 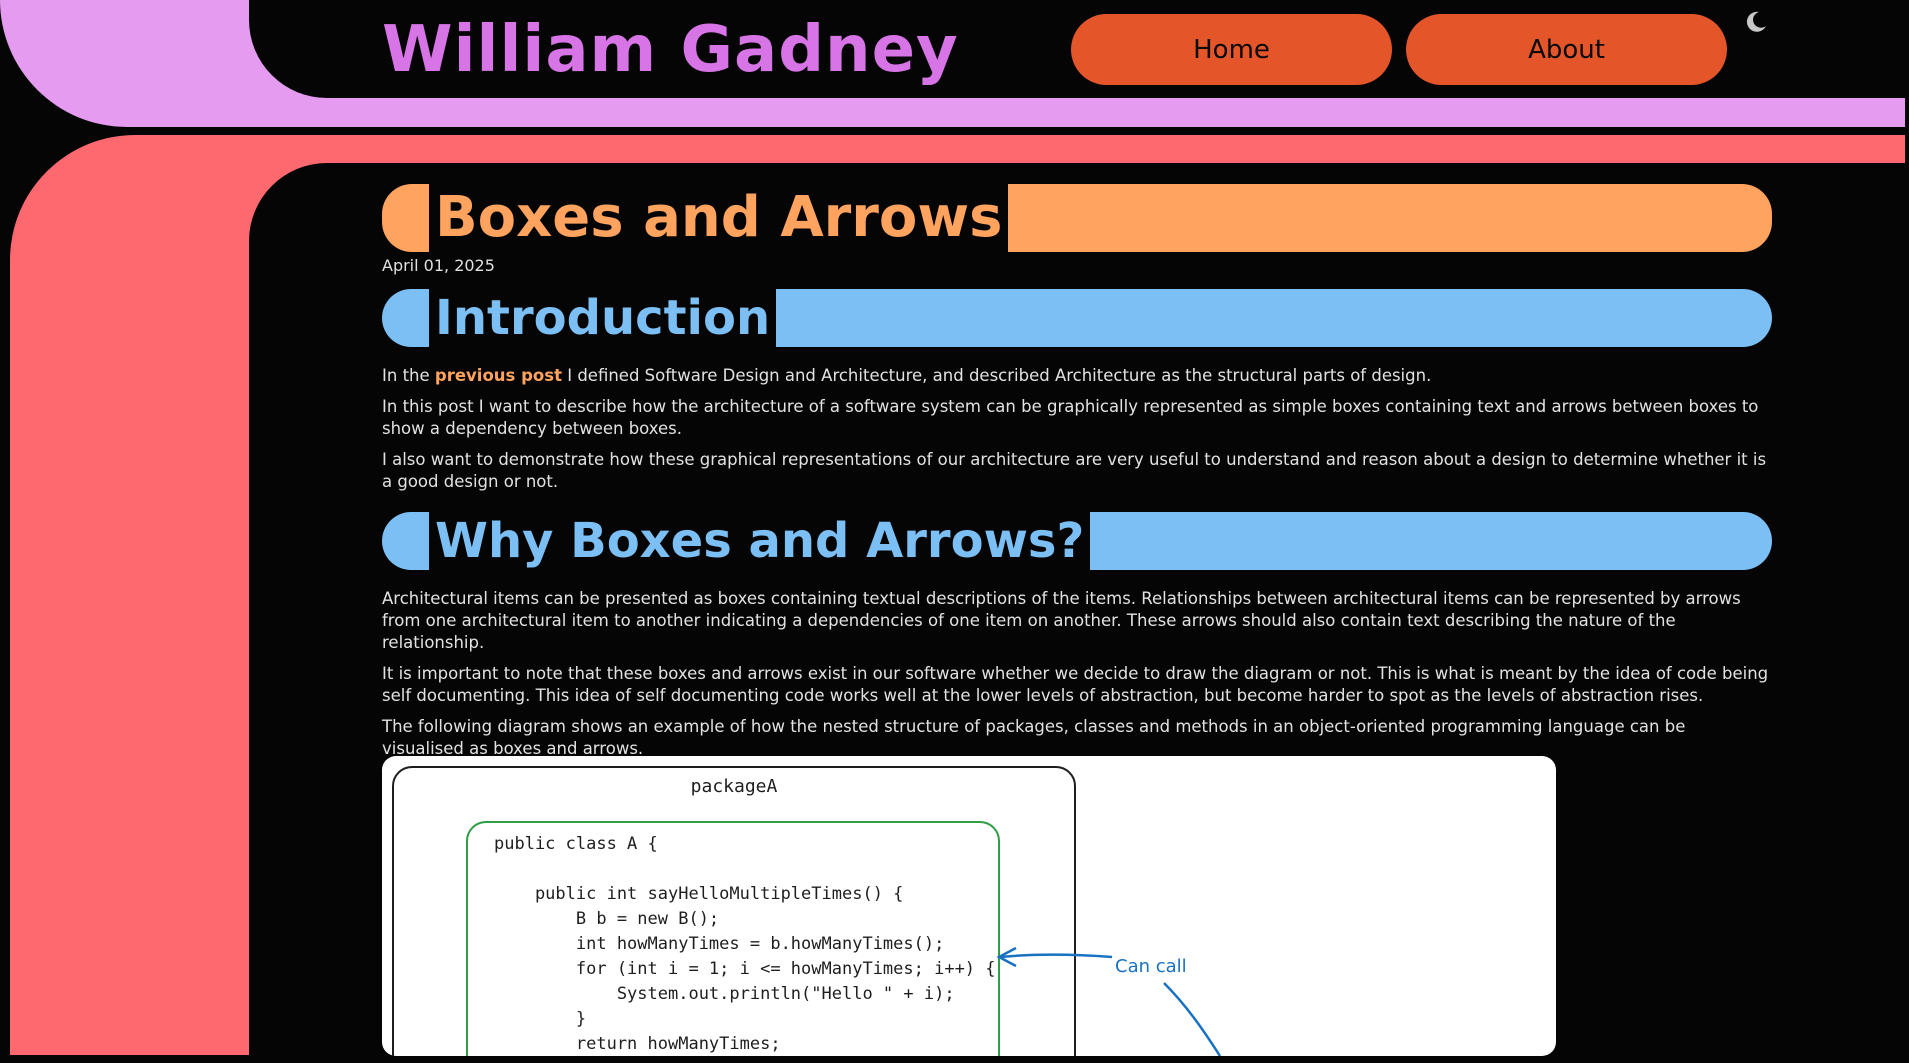 What do you see at coordinates (670, 50) in the screenshot?
I see `site-title: William Gadney` at bounding box center [670, 50].